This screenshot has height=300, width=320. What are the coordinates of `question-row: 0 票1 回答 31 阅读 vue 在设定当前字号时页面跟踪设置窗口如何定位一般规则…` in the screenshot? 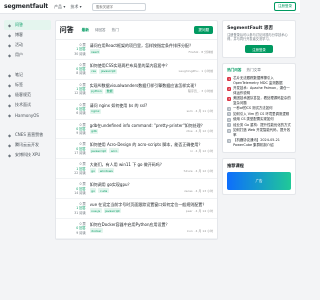 It's located at (136, 209).